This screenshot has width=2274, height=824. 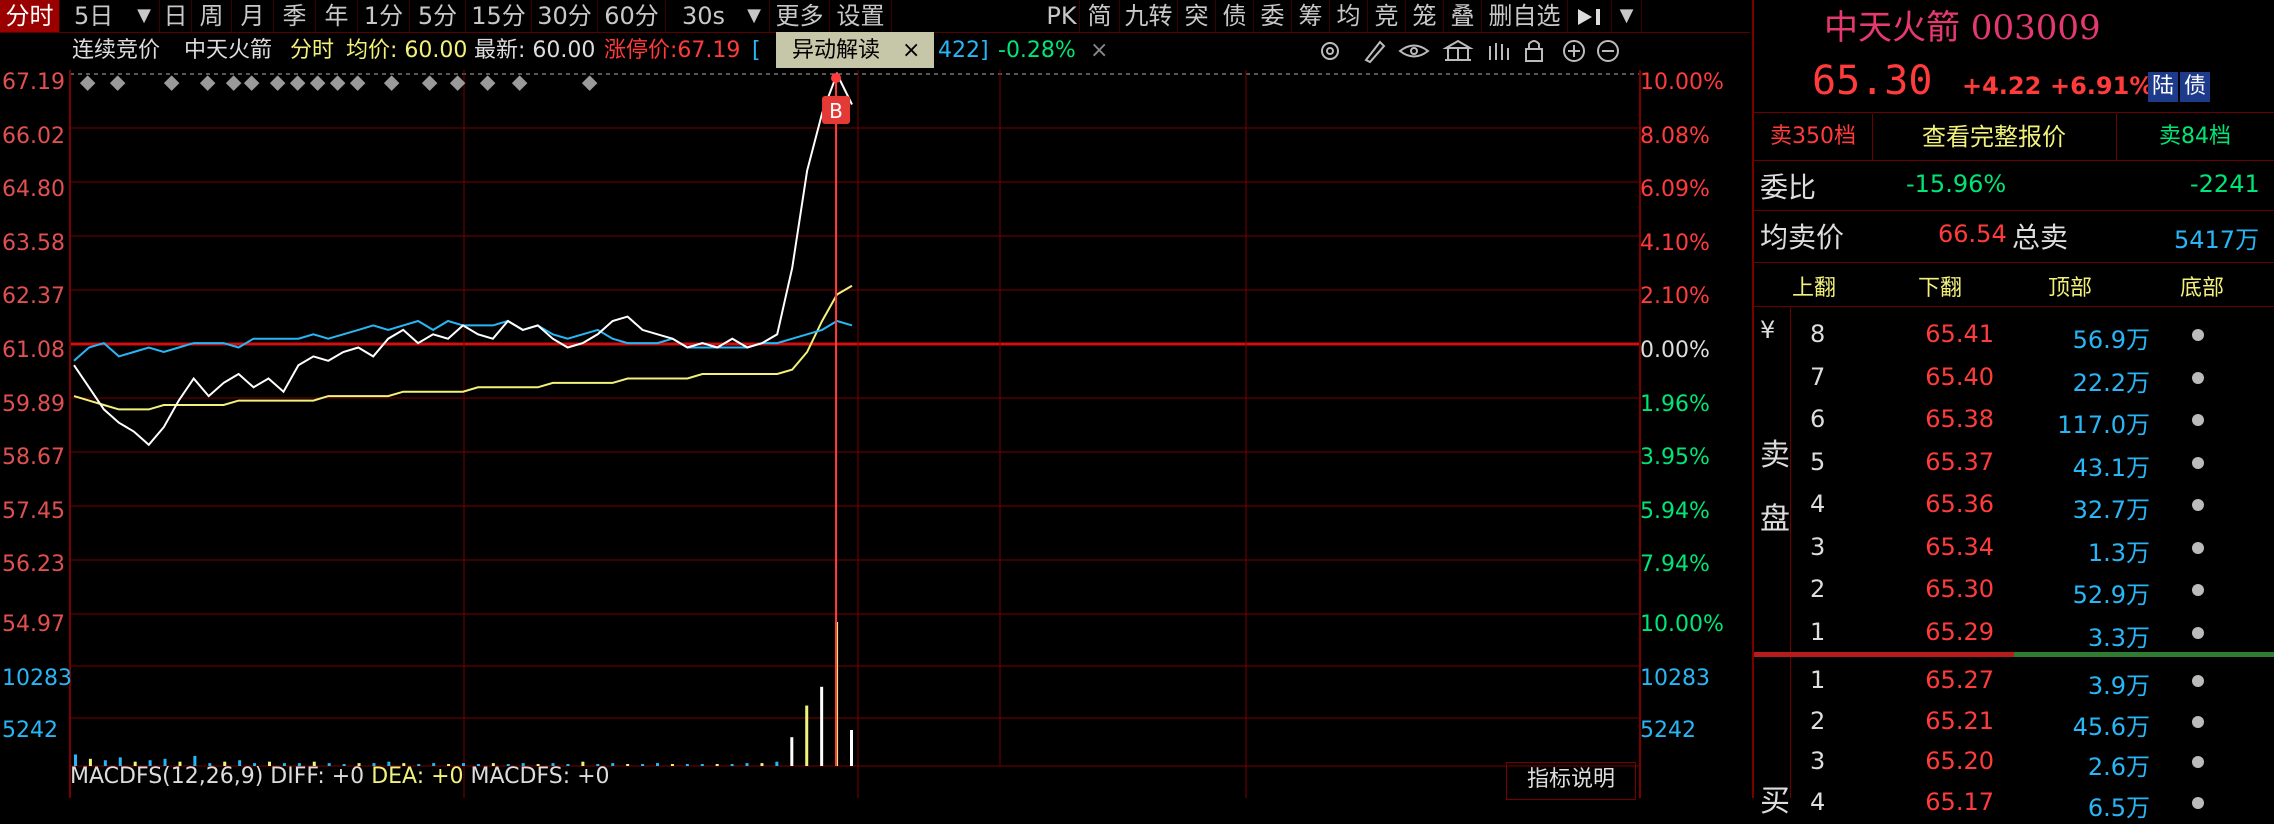 What do you see at coordinates (295, 16) in the screenshot?
I see `tab-season: 季` at bounding box center [295, 16].